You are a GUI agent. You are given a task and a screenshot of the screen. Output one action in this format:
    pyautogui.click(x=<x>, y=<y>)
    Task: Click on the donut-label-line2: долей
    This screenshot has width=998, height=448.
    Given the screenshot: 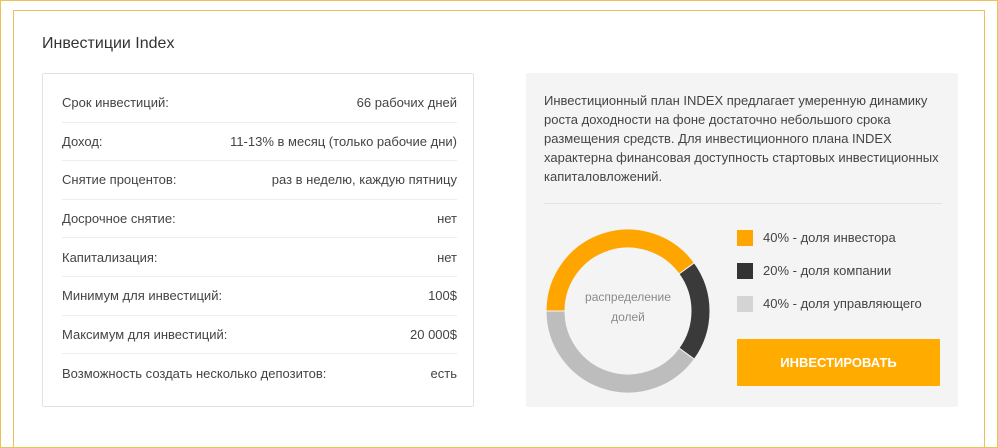 What is the action you would take?
    pyautogui.click(x=628, y=317)
    